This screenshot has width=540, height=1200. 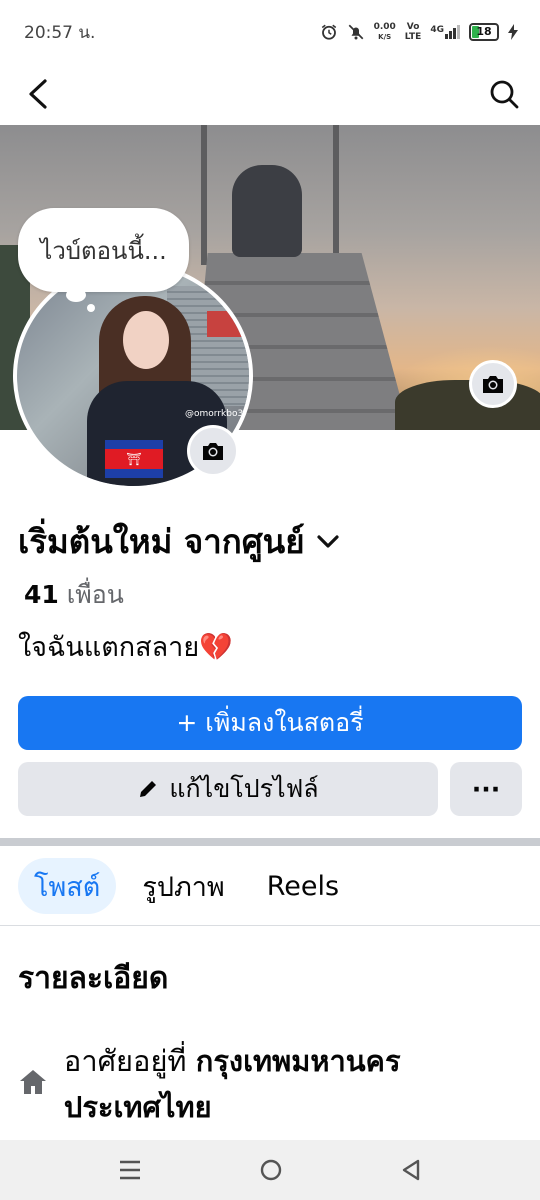 I want to click on flag-icon: ⛩, so click(x=134, y=459).